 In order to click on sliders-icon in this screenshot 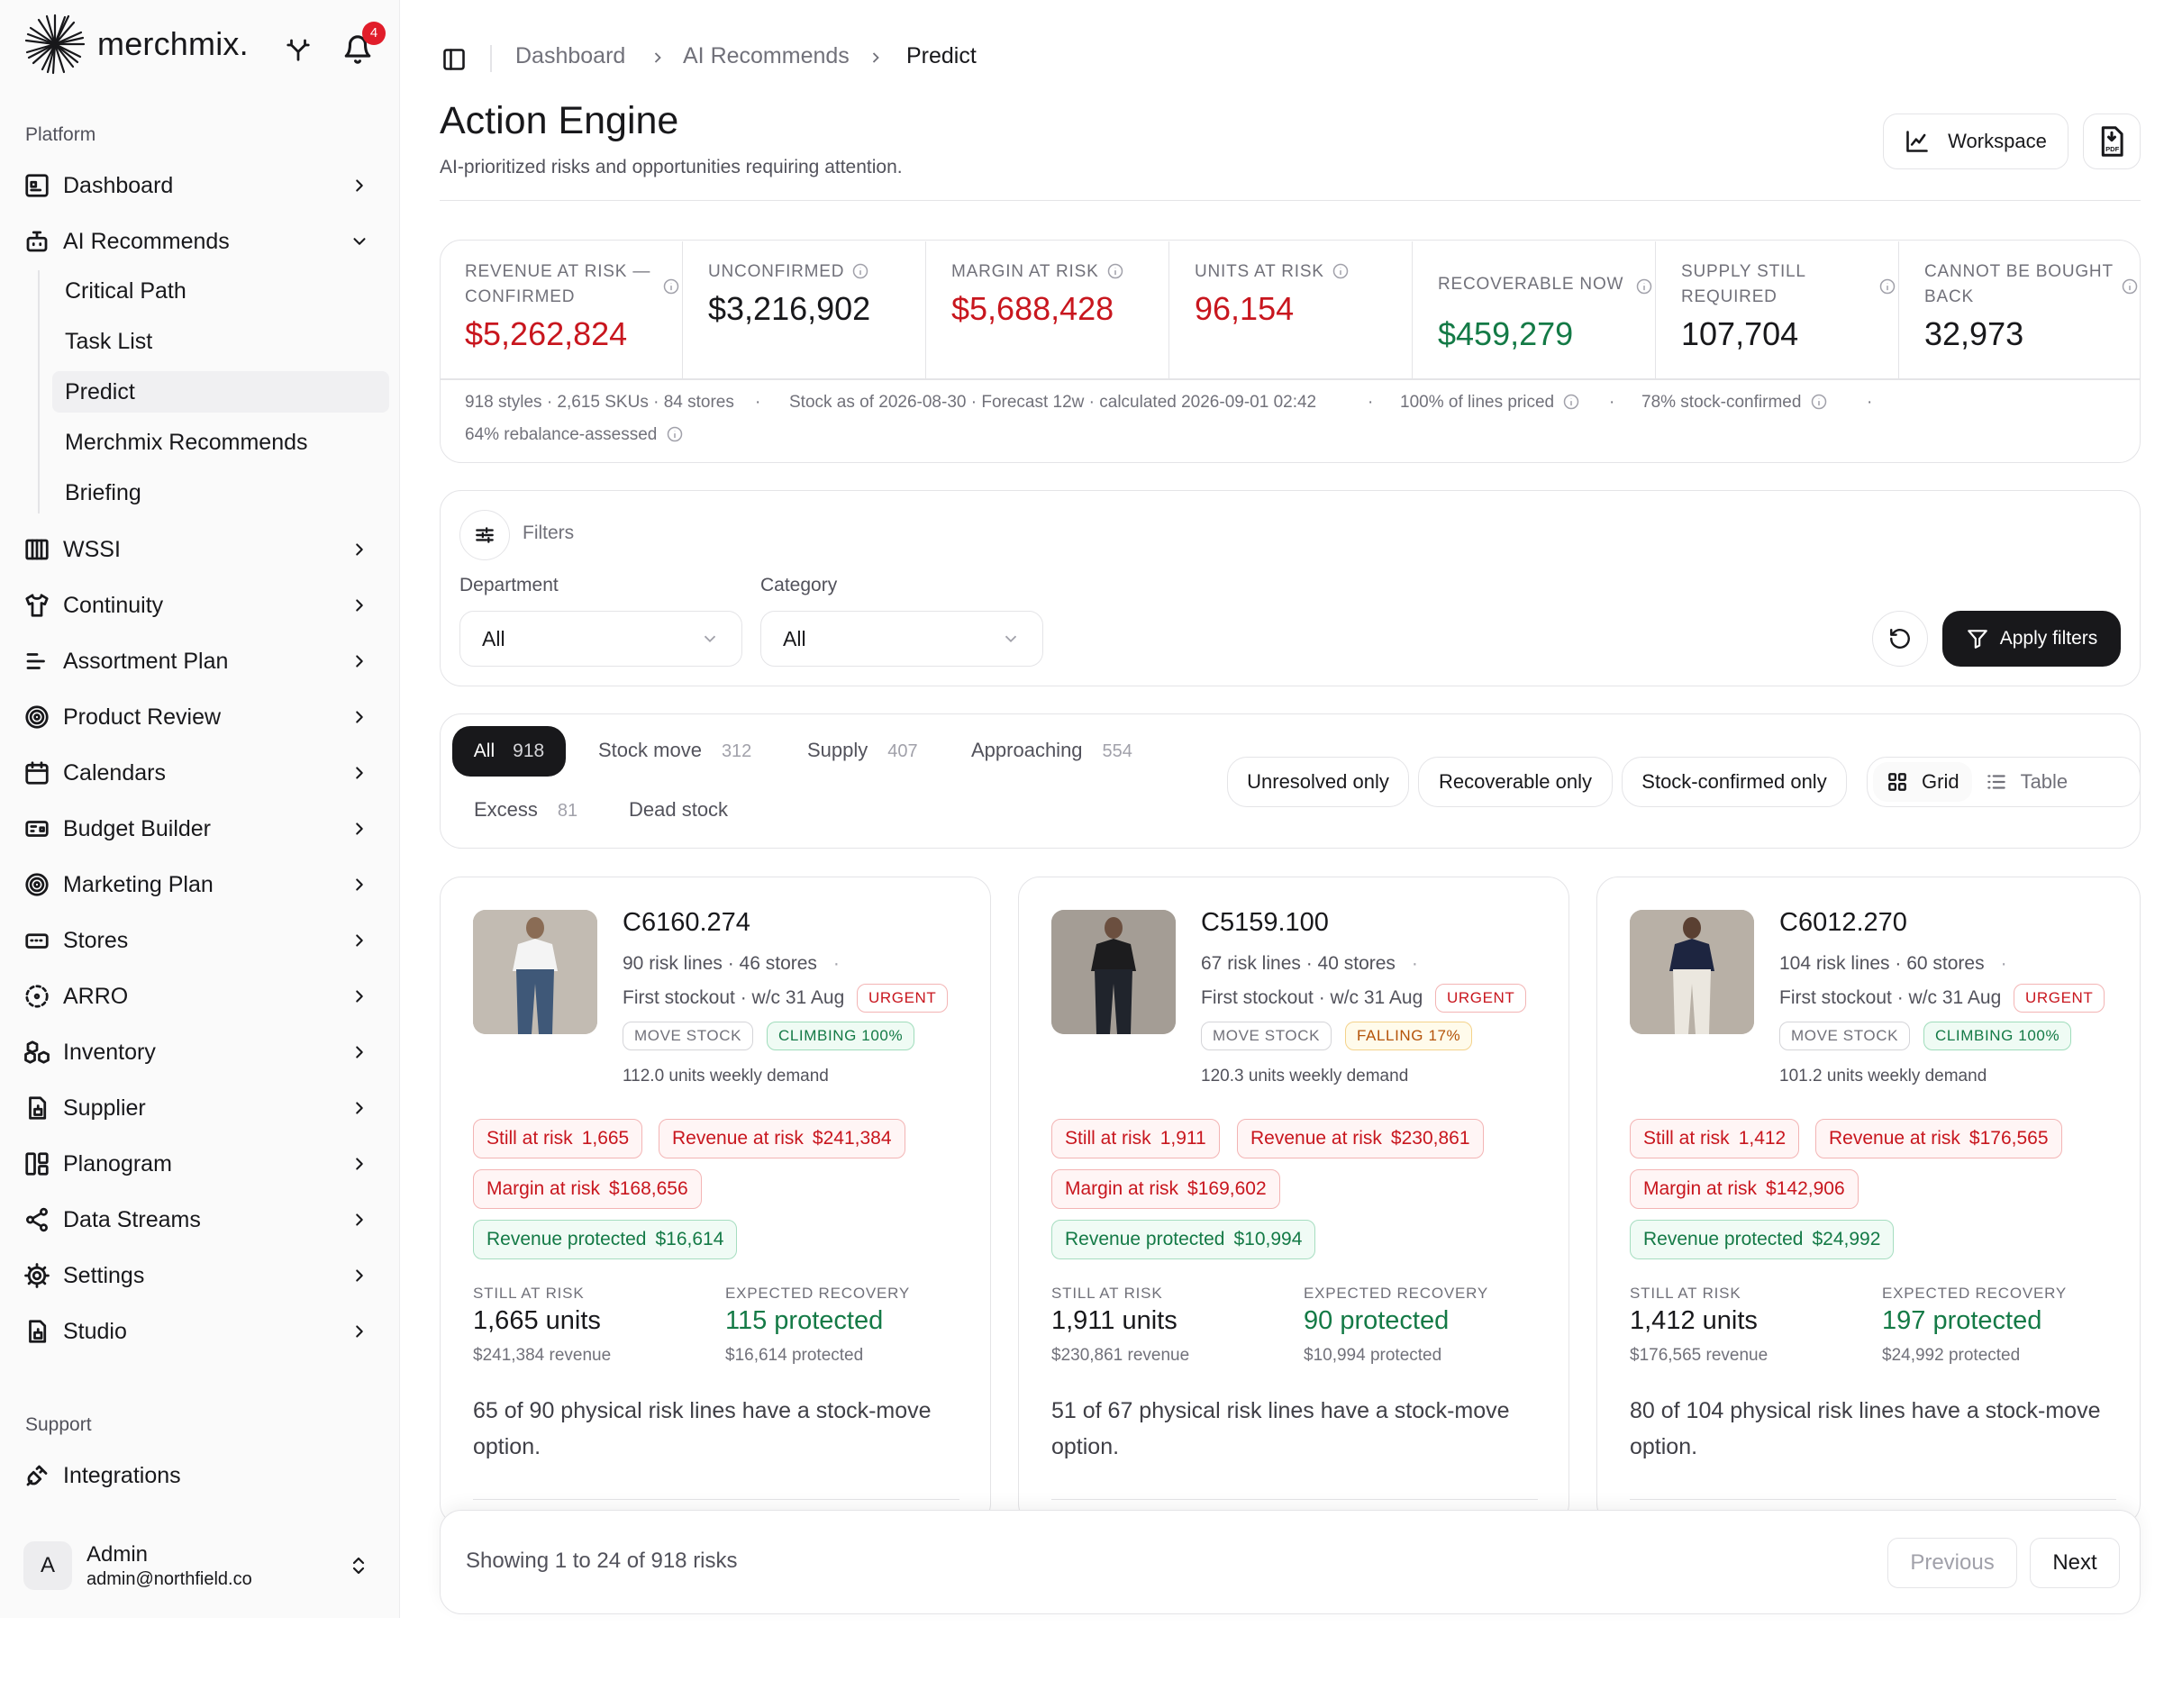, I will do `click(485, 535)`.